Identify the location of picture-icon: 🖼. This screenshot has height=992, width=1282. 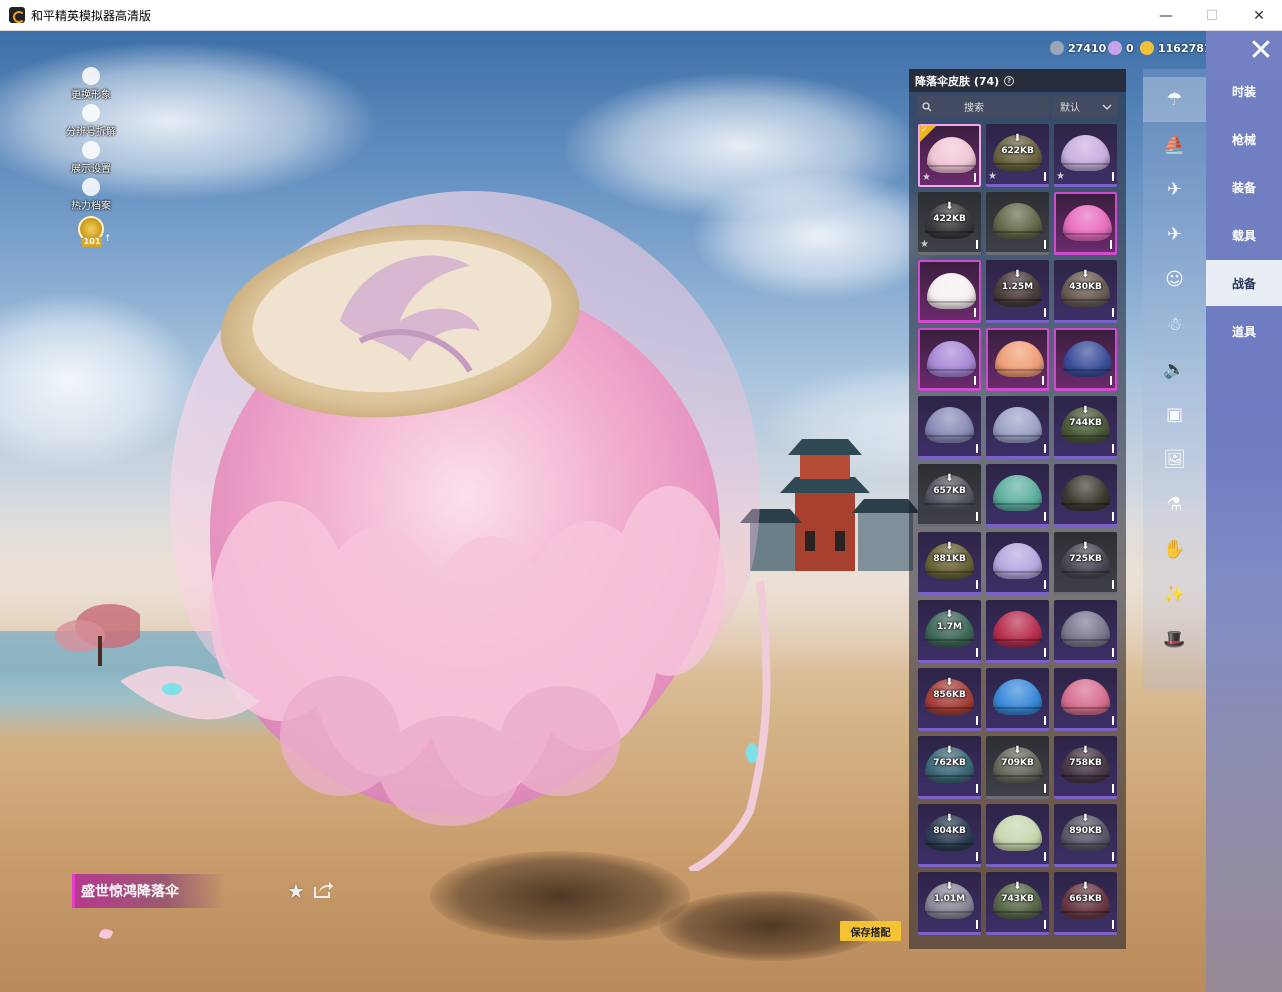
(1174, 459).